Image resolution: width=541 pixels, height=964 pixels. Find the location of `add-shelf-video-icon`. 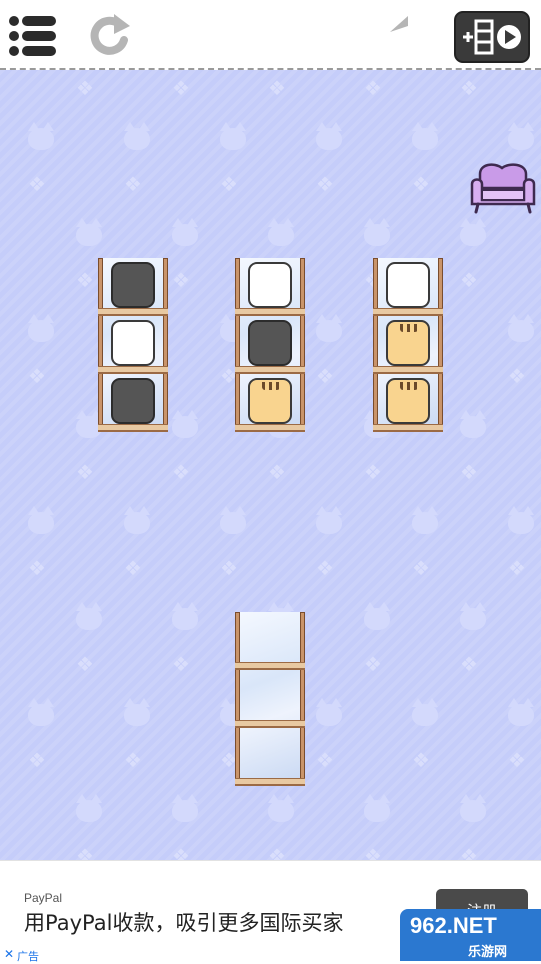

add-shelf-video-icon is located at coordinates (492, 37).